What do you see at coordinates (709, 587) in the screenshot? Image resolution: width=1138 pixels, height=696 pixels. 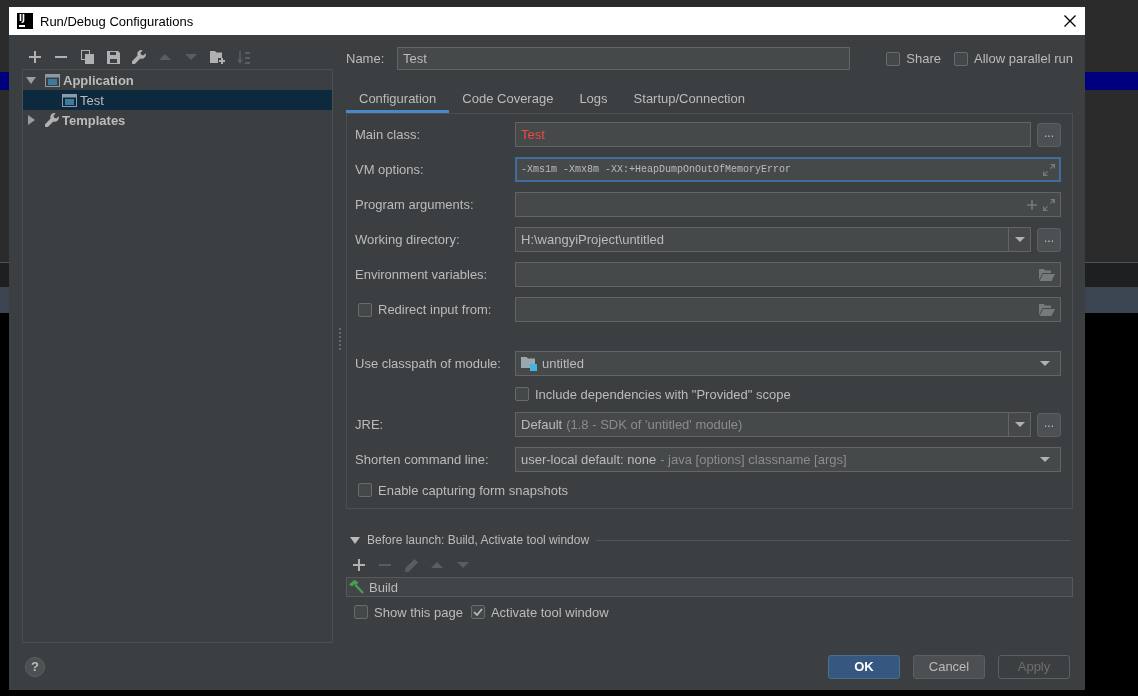 I see `task-item: Build` at bounding box center [709, 587].